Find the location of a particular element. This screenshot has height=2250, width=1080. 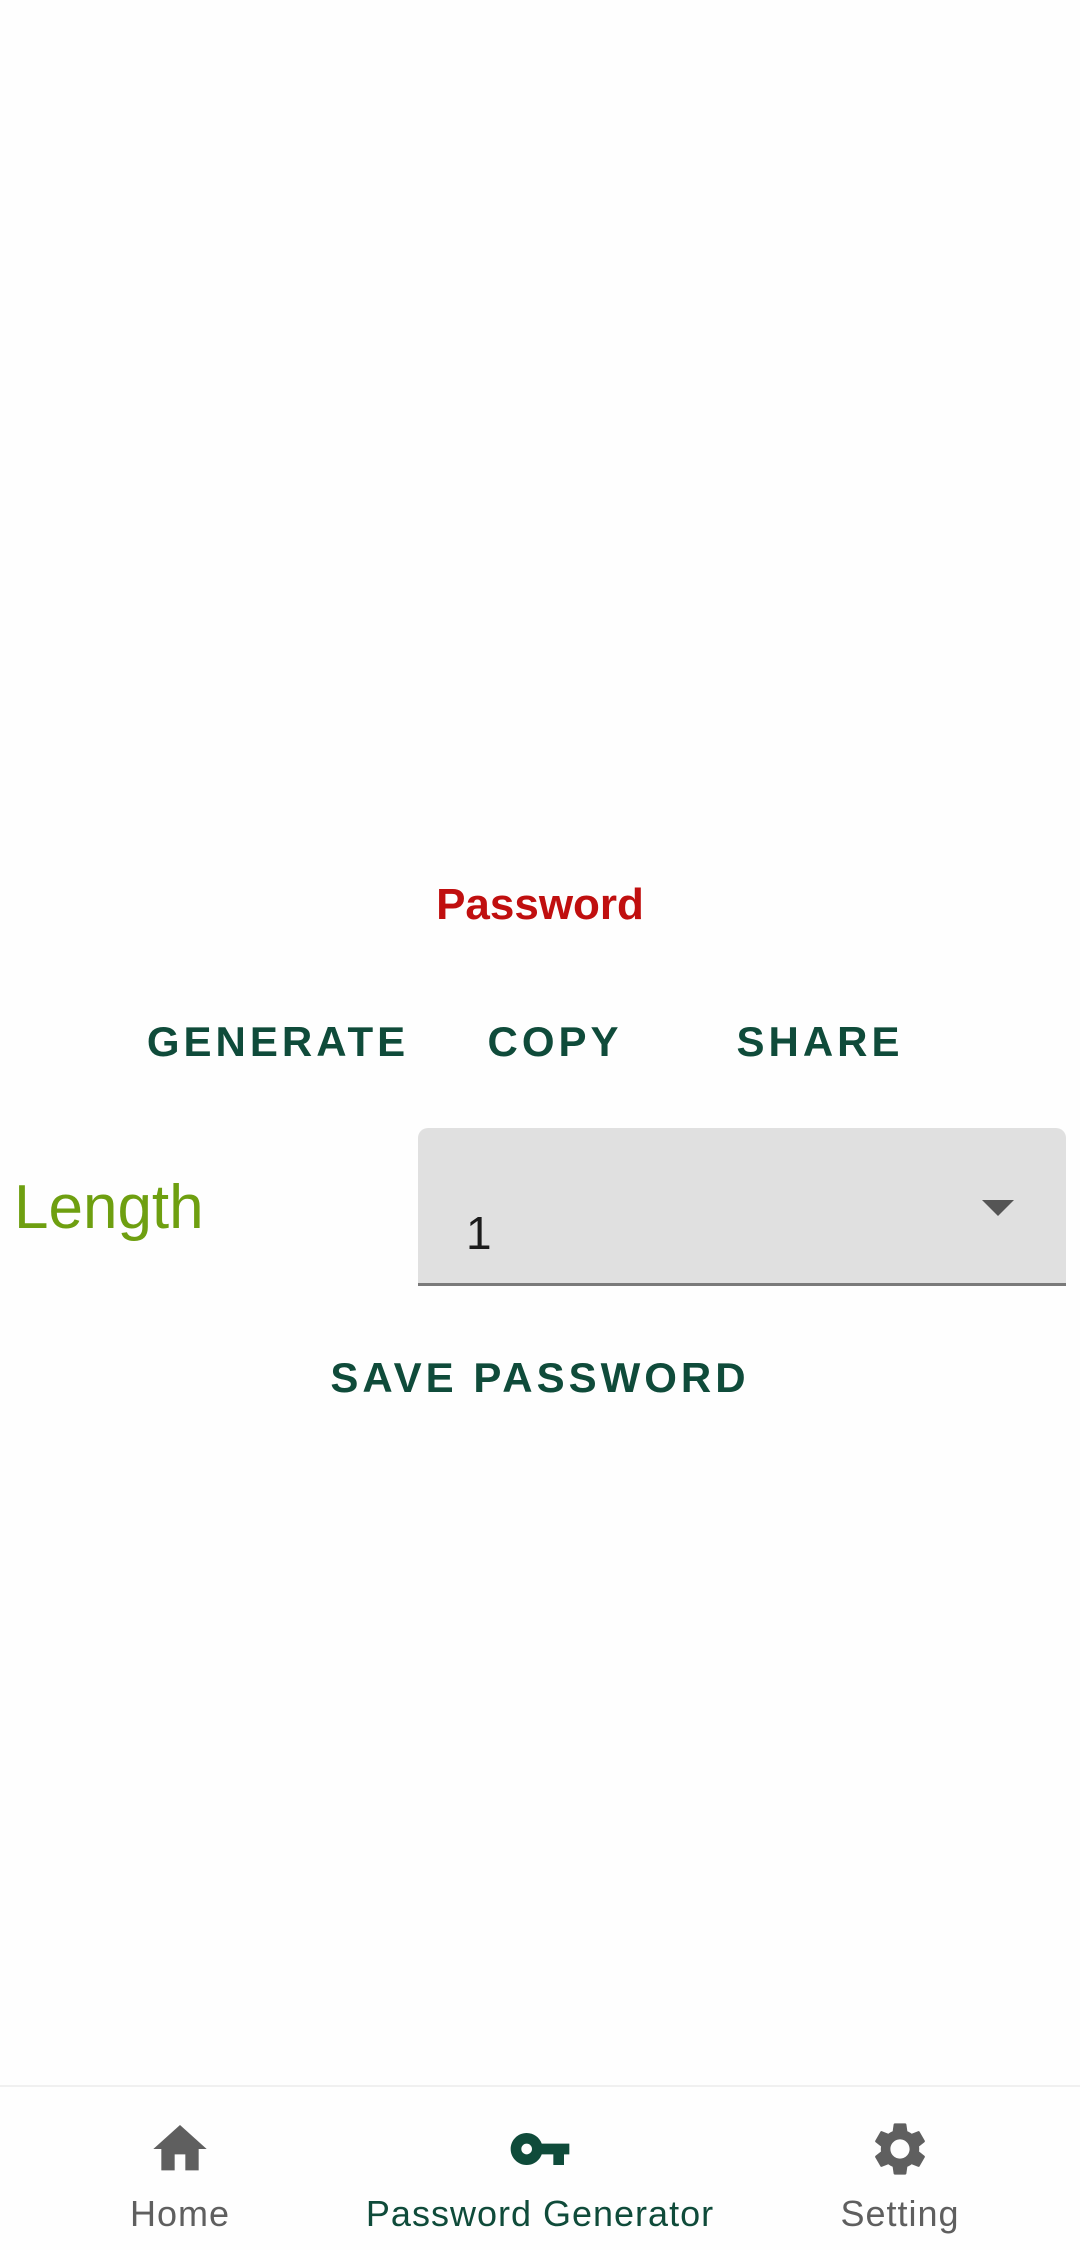

nav-item-setting: Setting is located at coordinates (900, 2168).